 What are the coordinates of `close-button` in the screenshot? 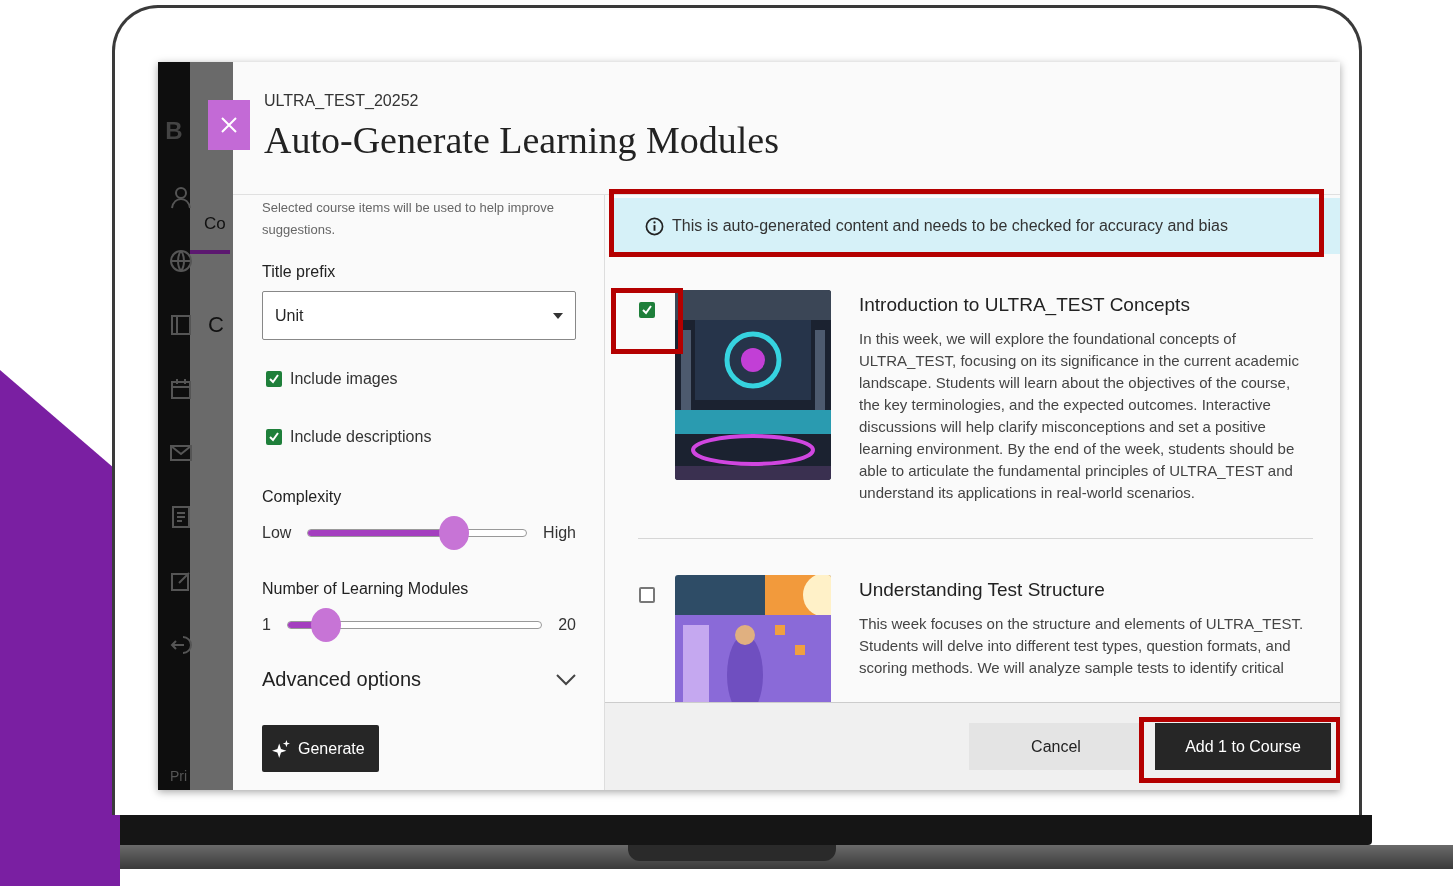 It's located at (229, 125).